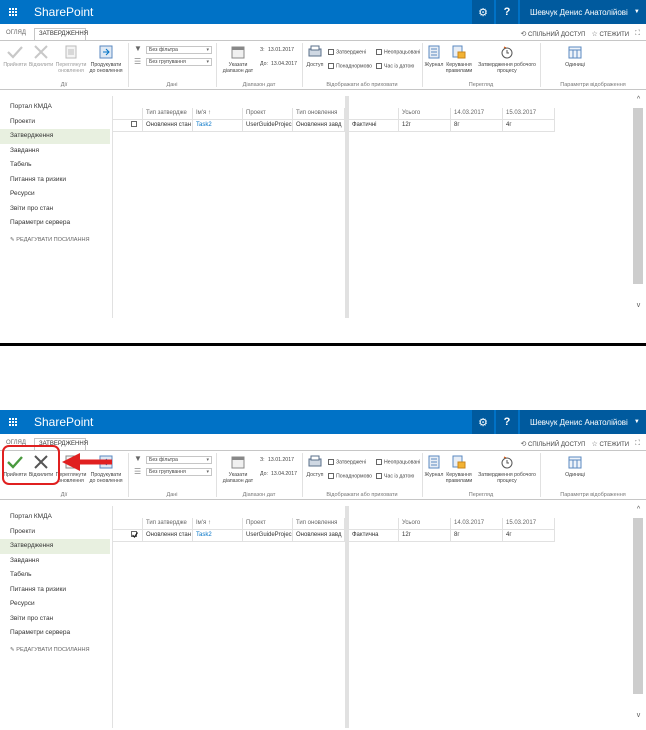 Image resolution: width=646 pixels, height=730 pixels. What do you see at coordinates (71, 478) in the screenshot?
I see `preview-label: Переглянути оновлення` at bounding box center [71, 478].